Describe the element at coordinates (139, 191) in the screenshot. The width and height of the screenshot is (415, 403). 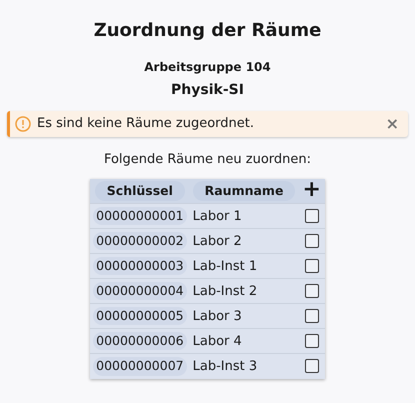
I see `column-header: Schlüssel` at that location.